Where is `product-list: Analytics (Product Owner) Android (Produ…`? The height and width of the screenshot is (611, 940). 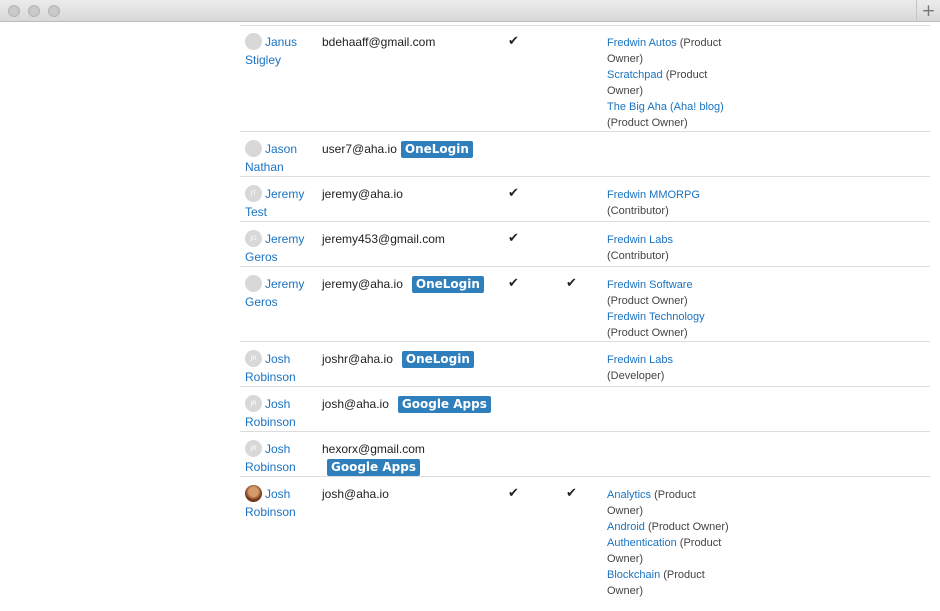
product-list: Analytics (Product Owner) Android (Produ… is located at coordinates (669, 543).